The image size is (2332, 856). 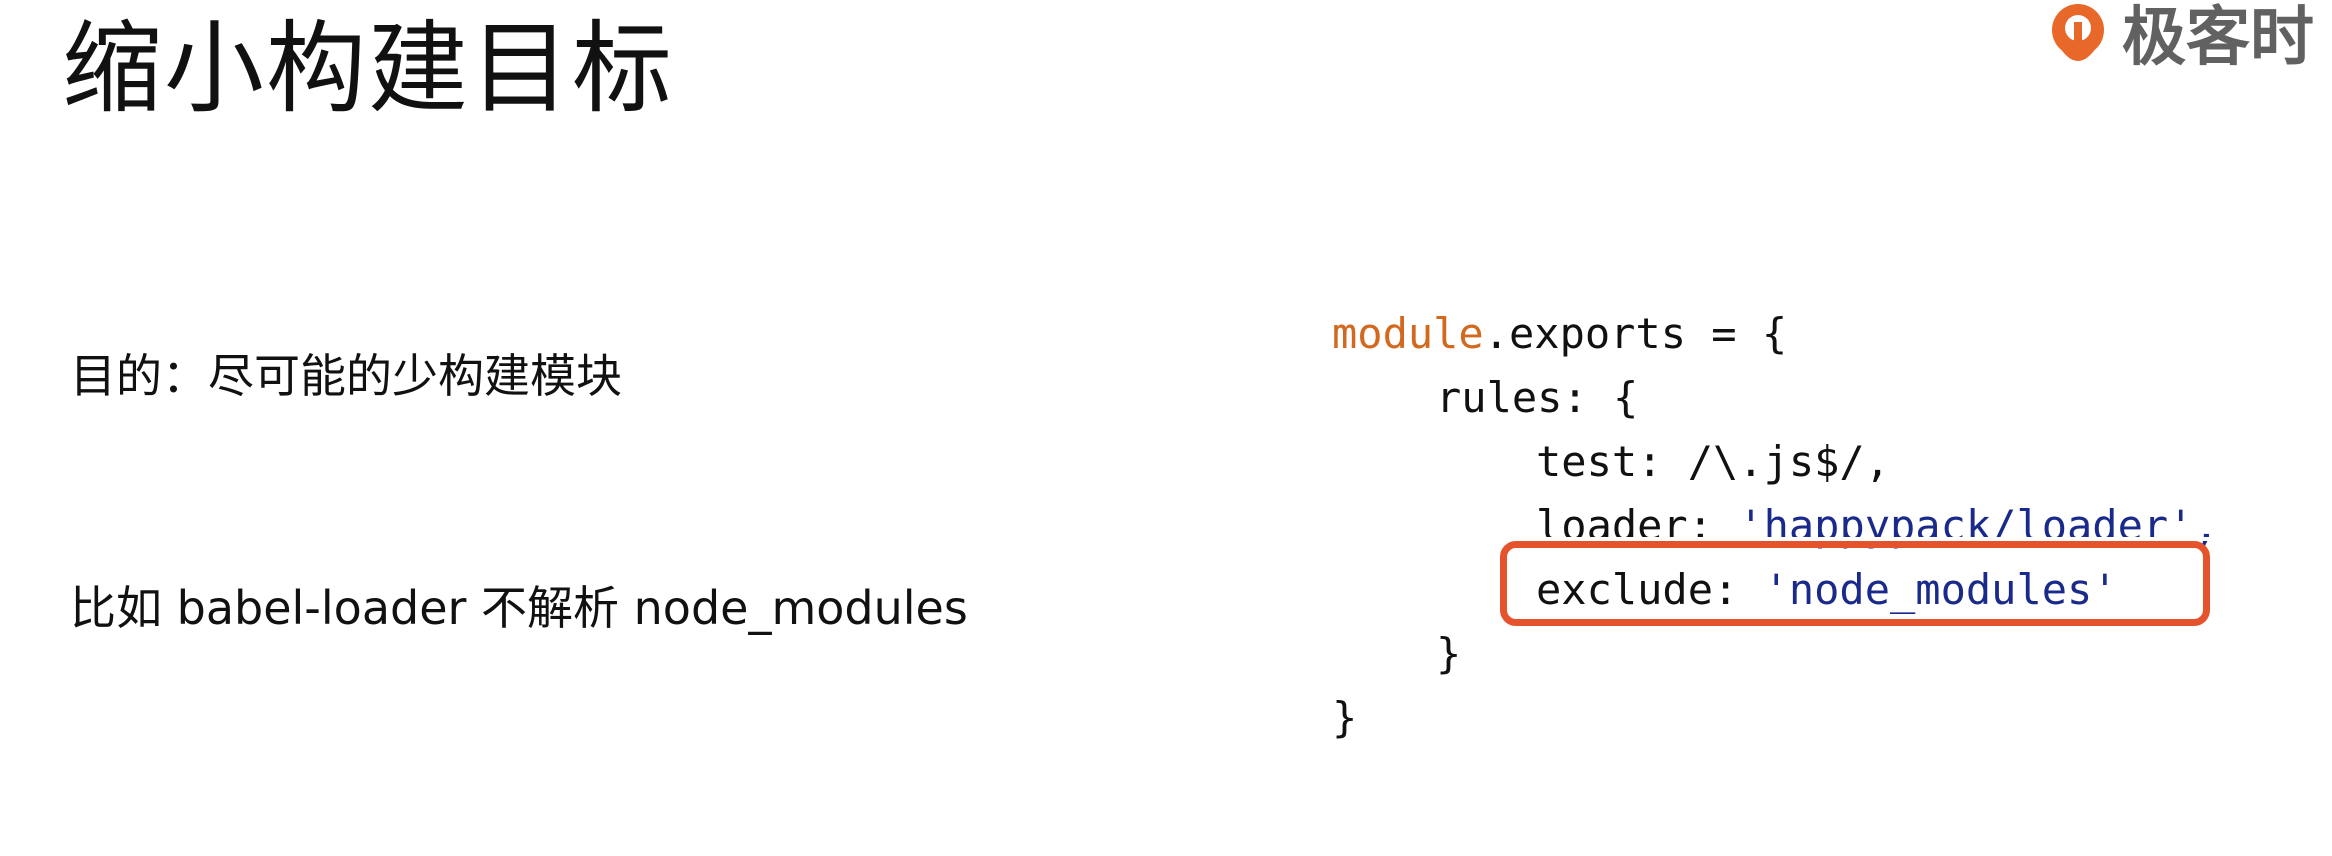 What do you see at coordinates (1713, 461) in the screenshot?
I see `code-line-3: test: /\.js$/,` at bounding box center [1713, 461].